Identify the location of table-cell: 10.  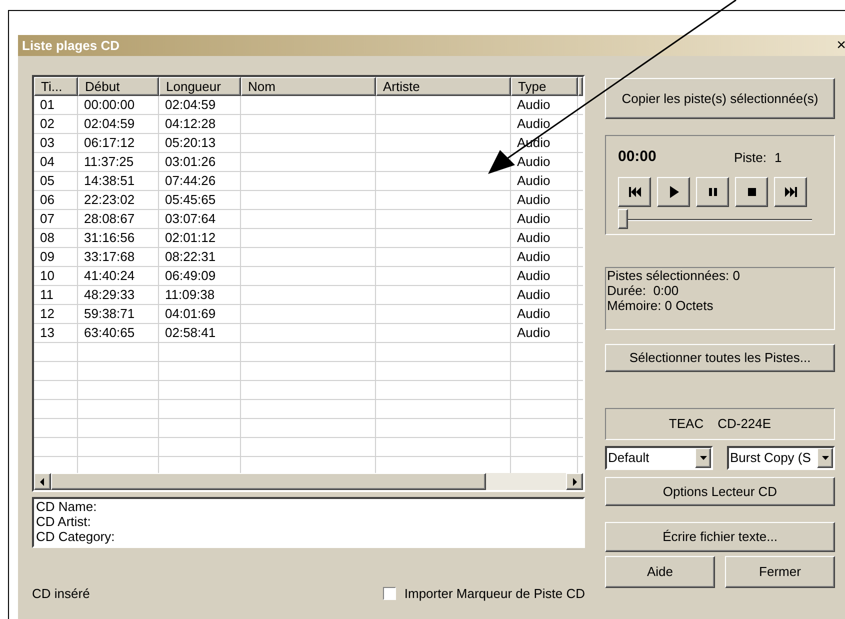
(47, 275).